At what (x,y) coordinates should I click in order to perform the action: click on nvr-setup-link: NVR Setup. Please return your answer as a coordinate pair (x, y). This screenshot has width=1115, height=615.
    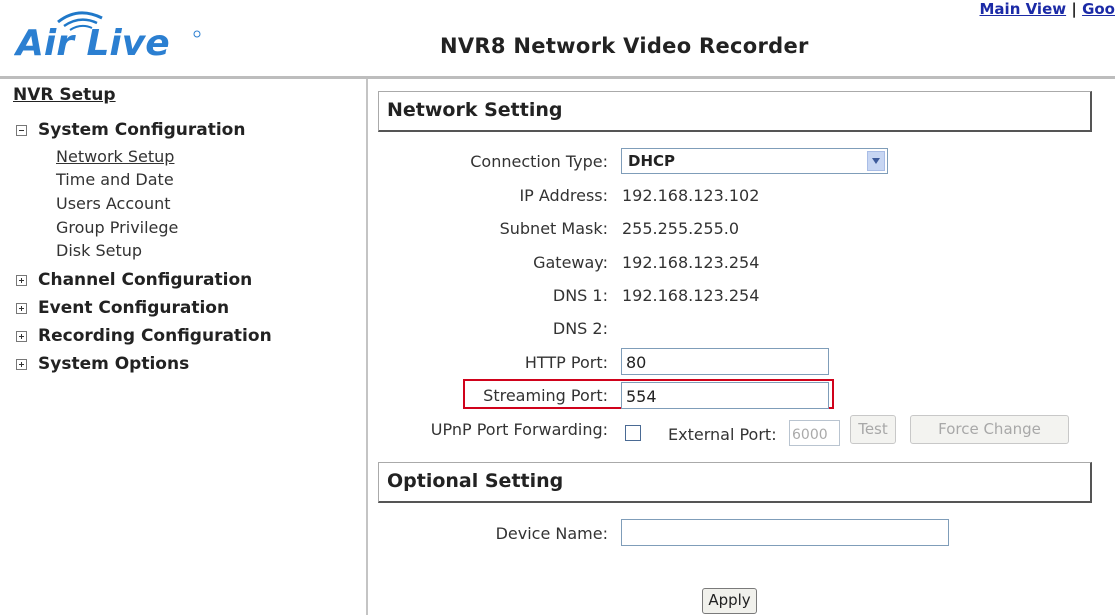
    Looking at the image, I should click on (64, 95).